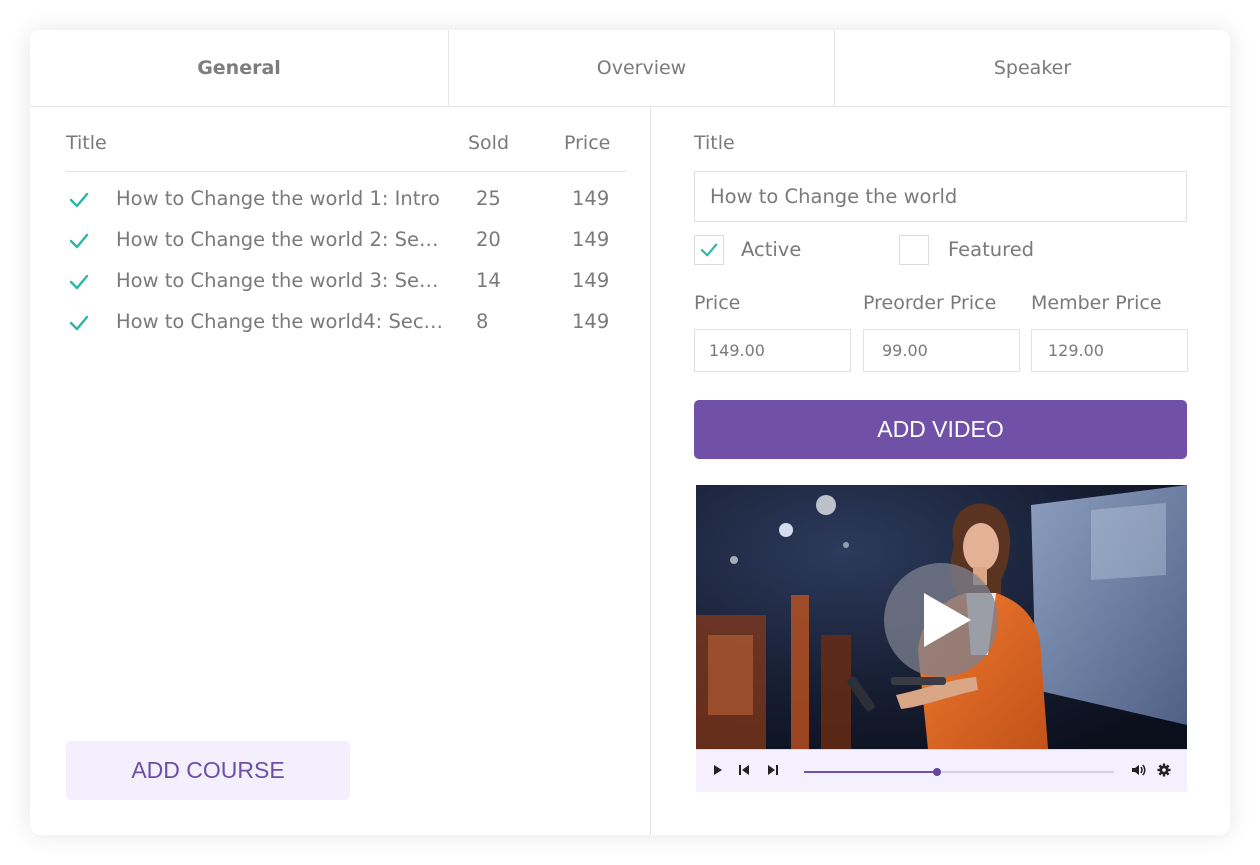 This screenshot has height=865, width=1260. Describe the element at coordinates (930, 303) in the screenshot. I see `preorder-price-label: Preorder Price` at that location.